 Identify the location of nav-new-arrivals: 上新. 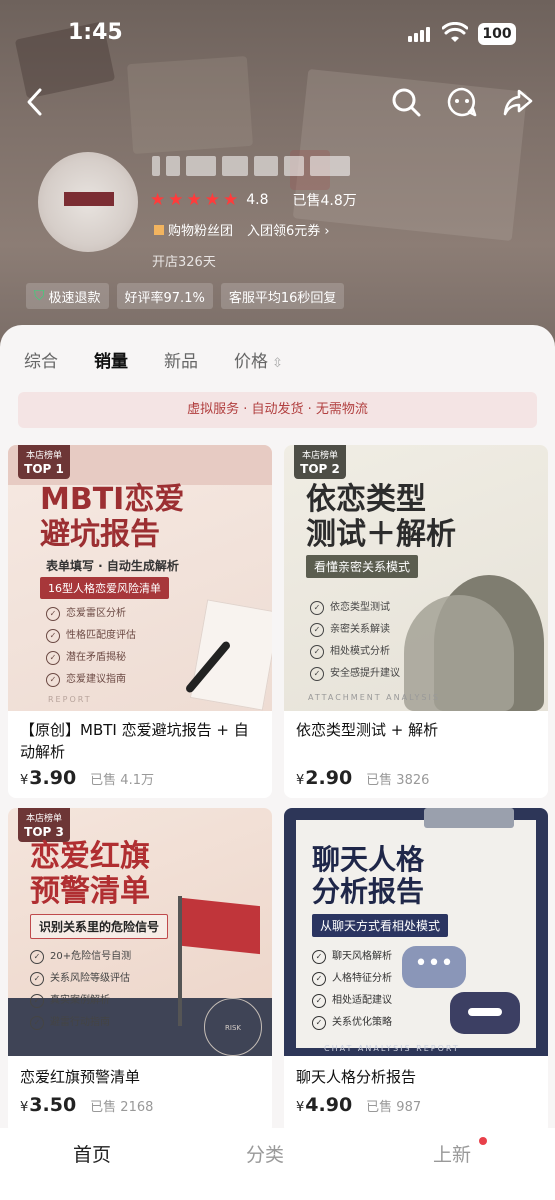
(452, 1153).